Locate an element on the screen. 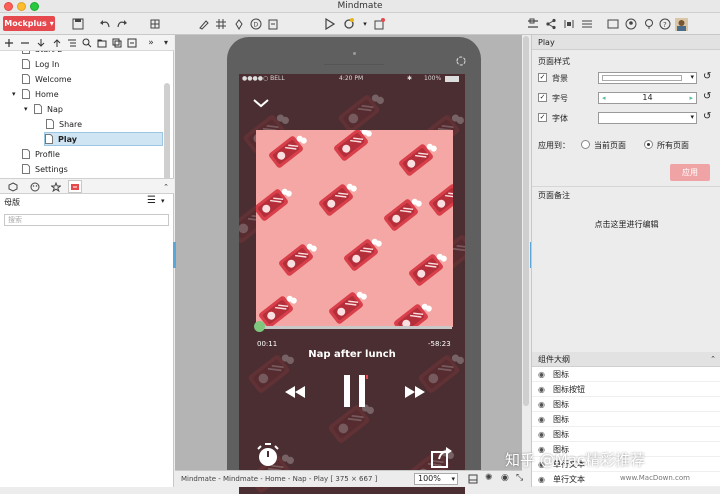 The width and height of the screenshot is (720, 494). rewind-button is located at coordinates (295, 392).